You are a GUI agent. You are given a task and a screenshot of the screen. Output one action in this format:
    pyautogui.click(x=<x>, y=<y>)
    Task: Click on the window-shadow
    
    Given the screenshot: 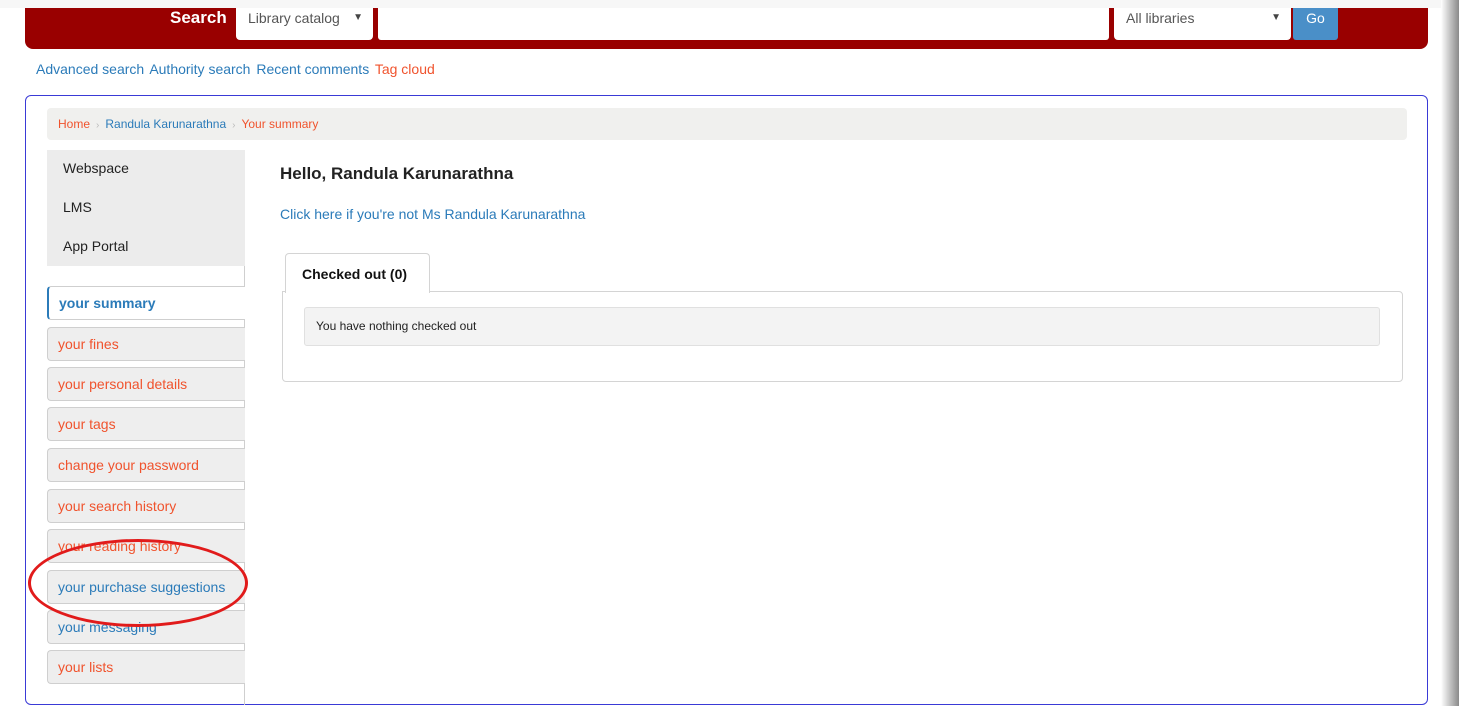 What is the action you would take?
    pyautogui.click(x=1450, y=353)
    